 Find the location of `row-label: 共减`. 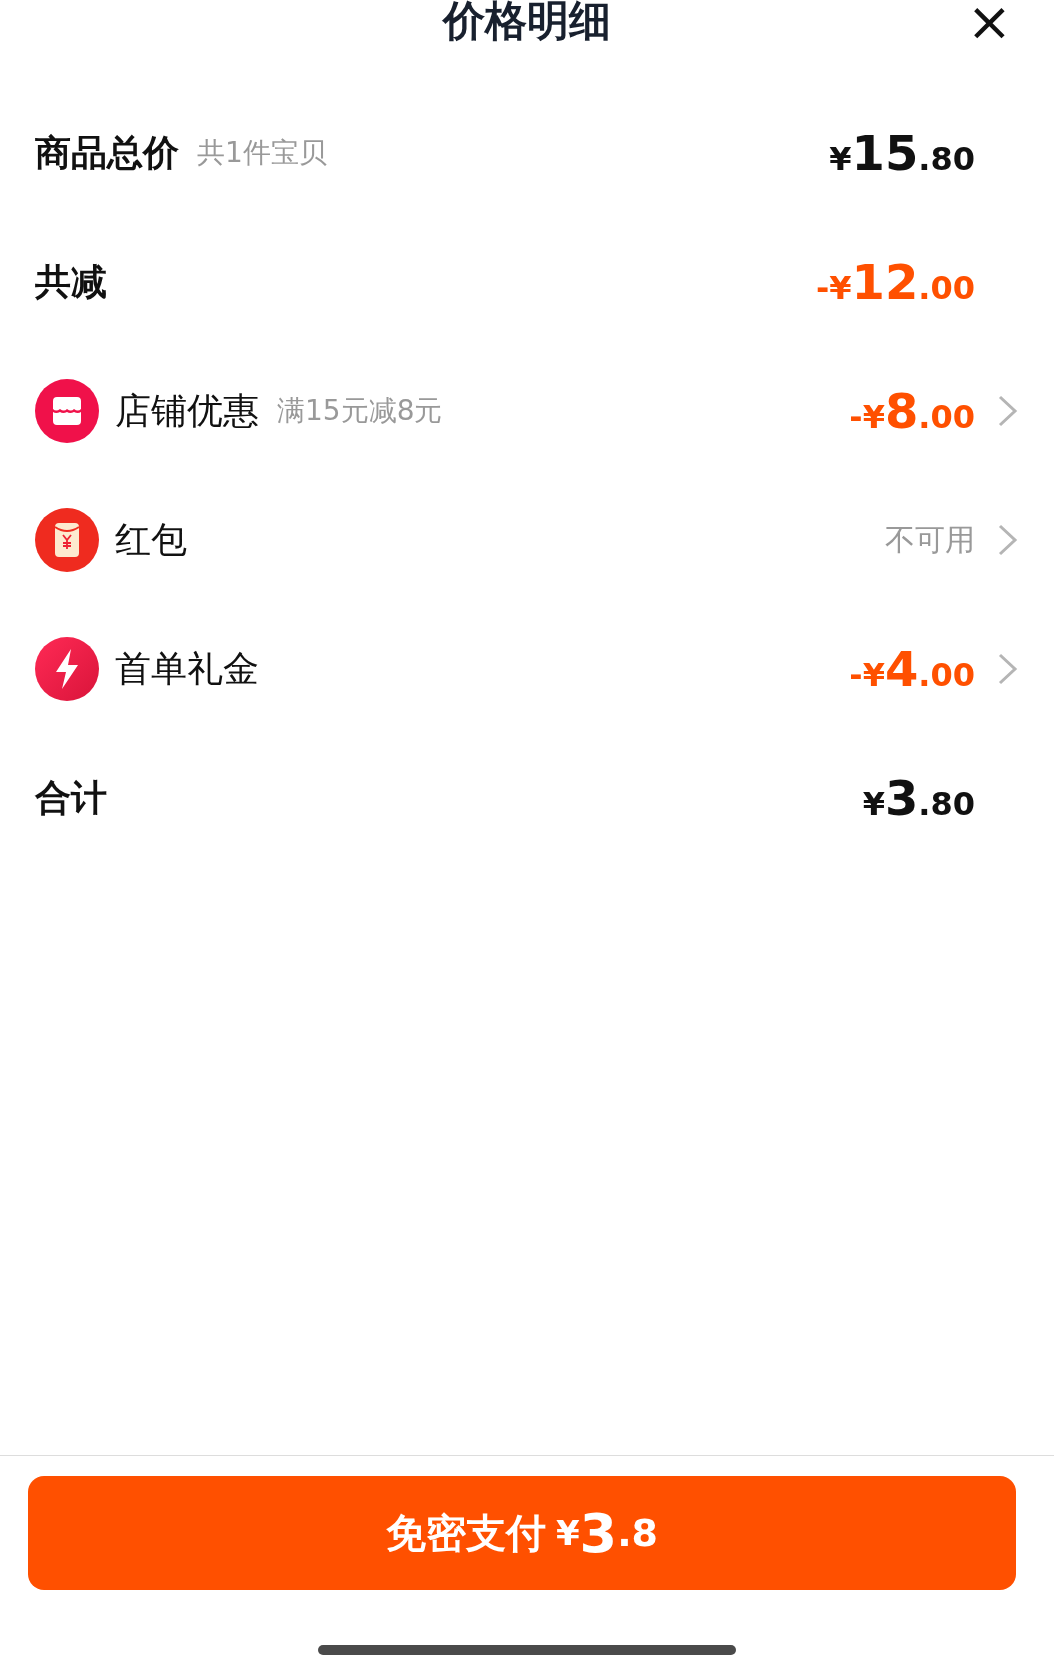

row-label: 共减 is located at coordinates (71, 281).